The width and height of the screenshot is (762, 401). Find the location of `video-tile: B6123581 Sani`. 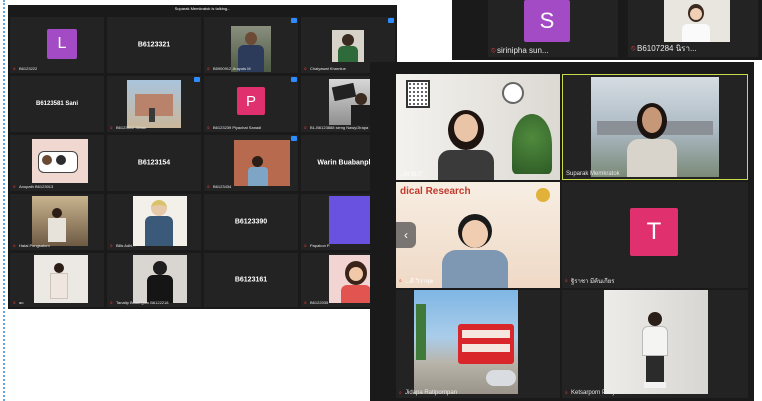

video-tile: B6123581 Sani is located at coordinates (57, 104).